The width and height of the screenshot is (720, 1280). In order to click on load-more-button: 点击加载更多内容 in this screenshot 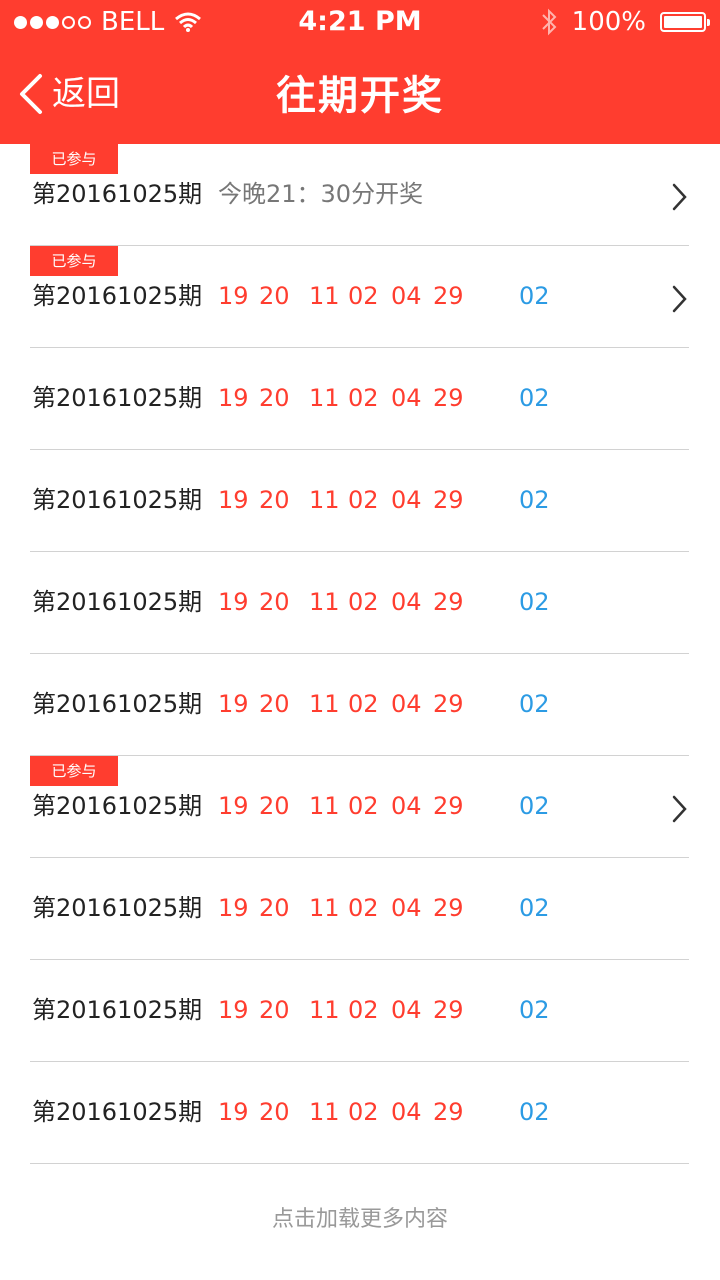, I will do `click(360, 1220)`.